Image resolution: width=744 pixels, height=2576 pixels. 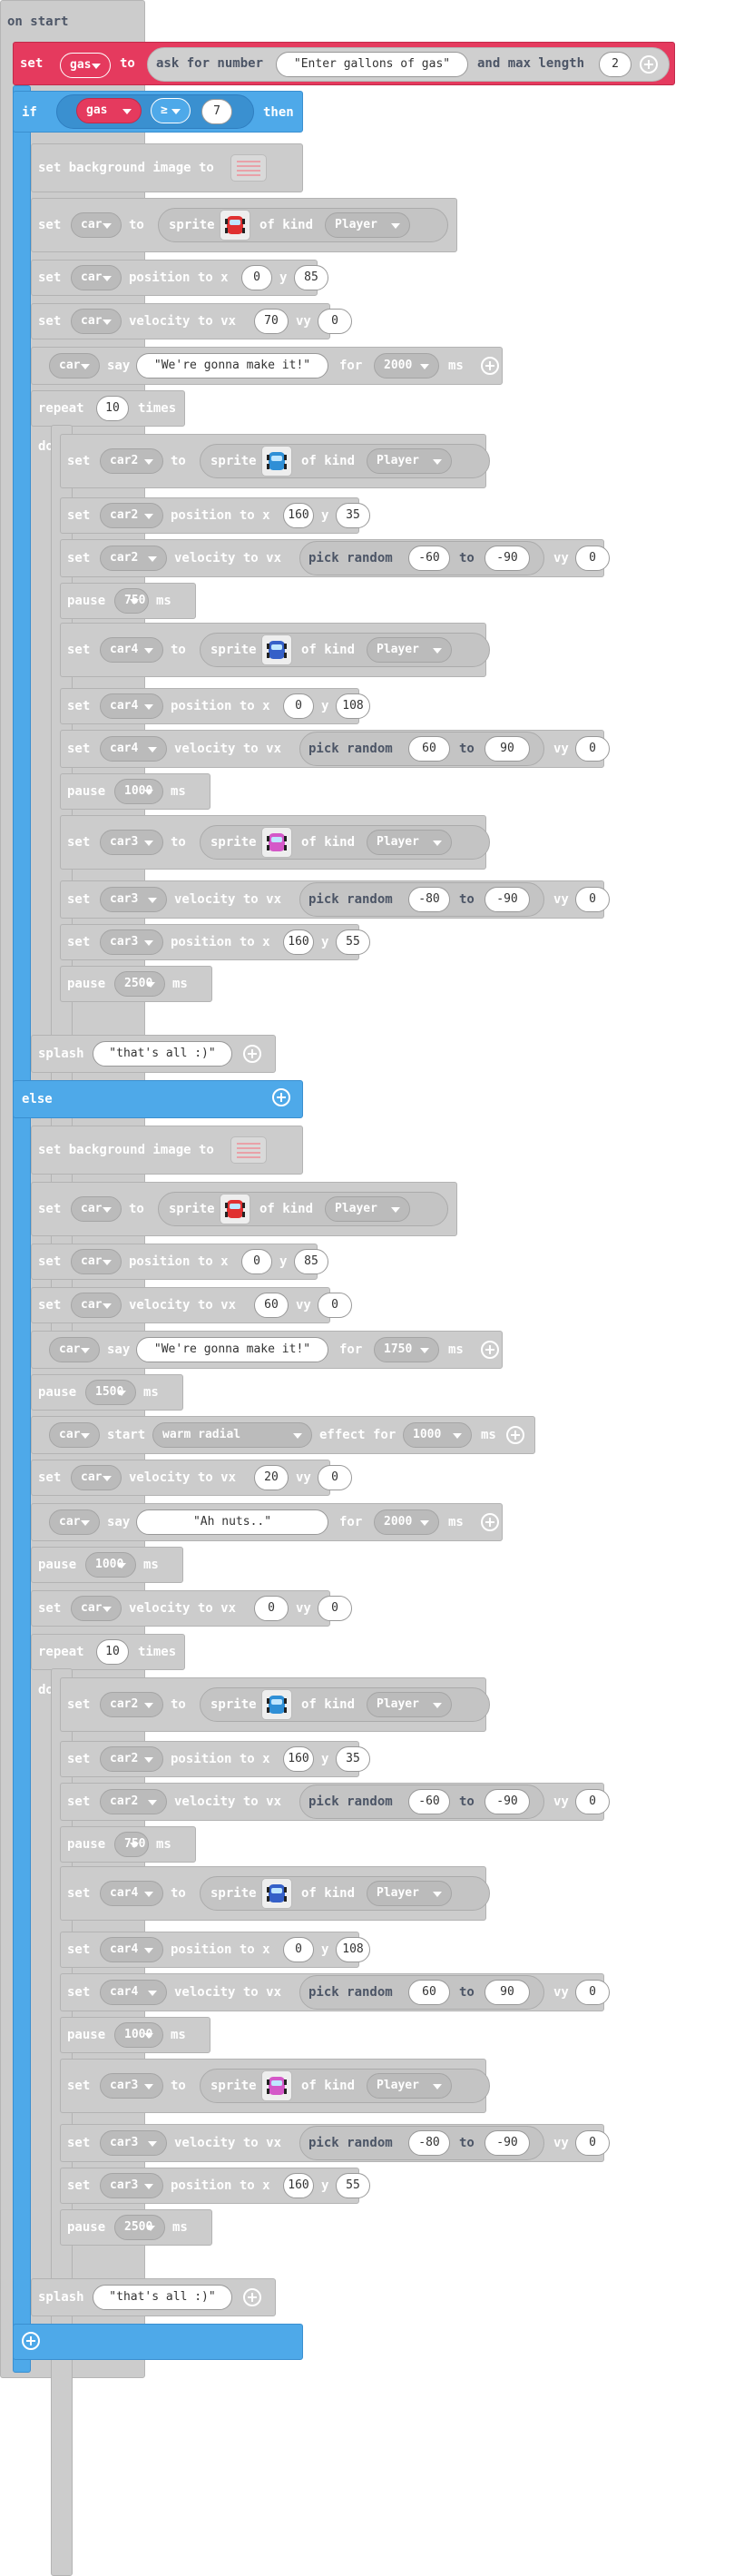 What do you see at coordinates (232, 1435) in the screenshot?
I see `effect-dropdown: warm radial` at bounding box center [232, 1435].